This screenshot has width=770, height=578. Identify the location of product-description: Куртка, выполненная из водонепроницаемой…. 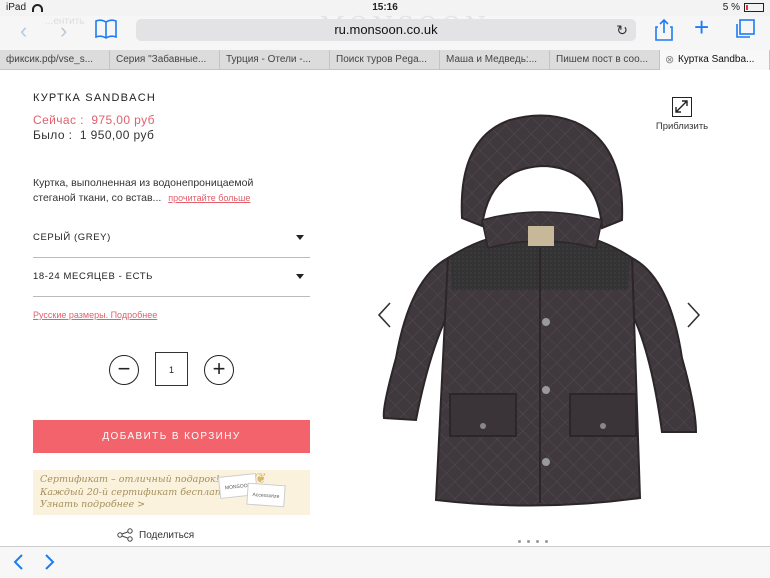
(158, 191).